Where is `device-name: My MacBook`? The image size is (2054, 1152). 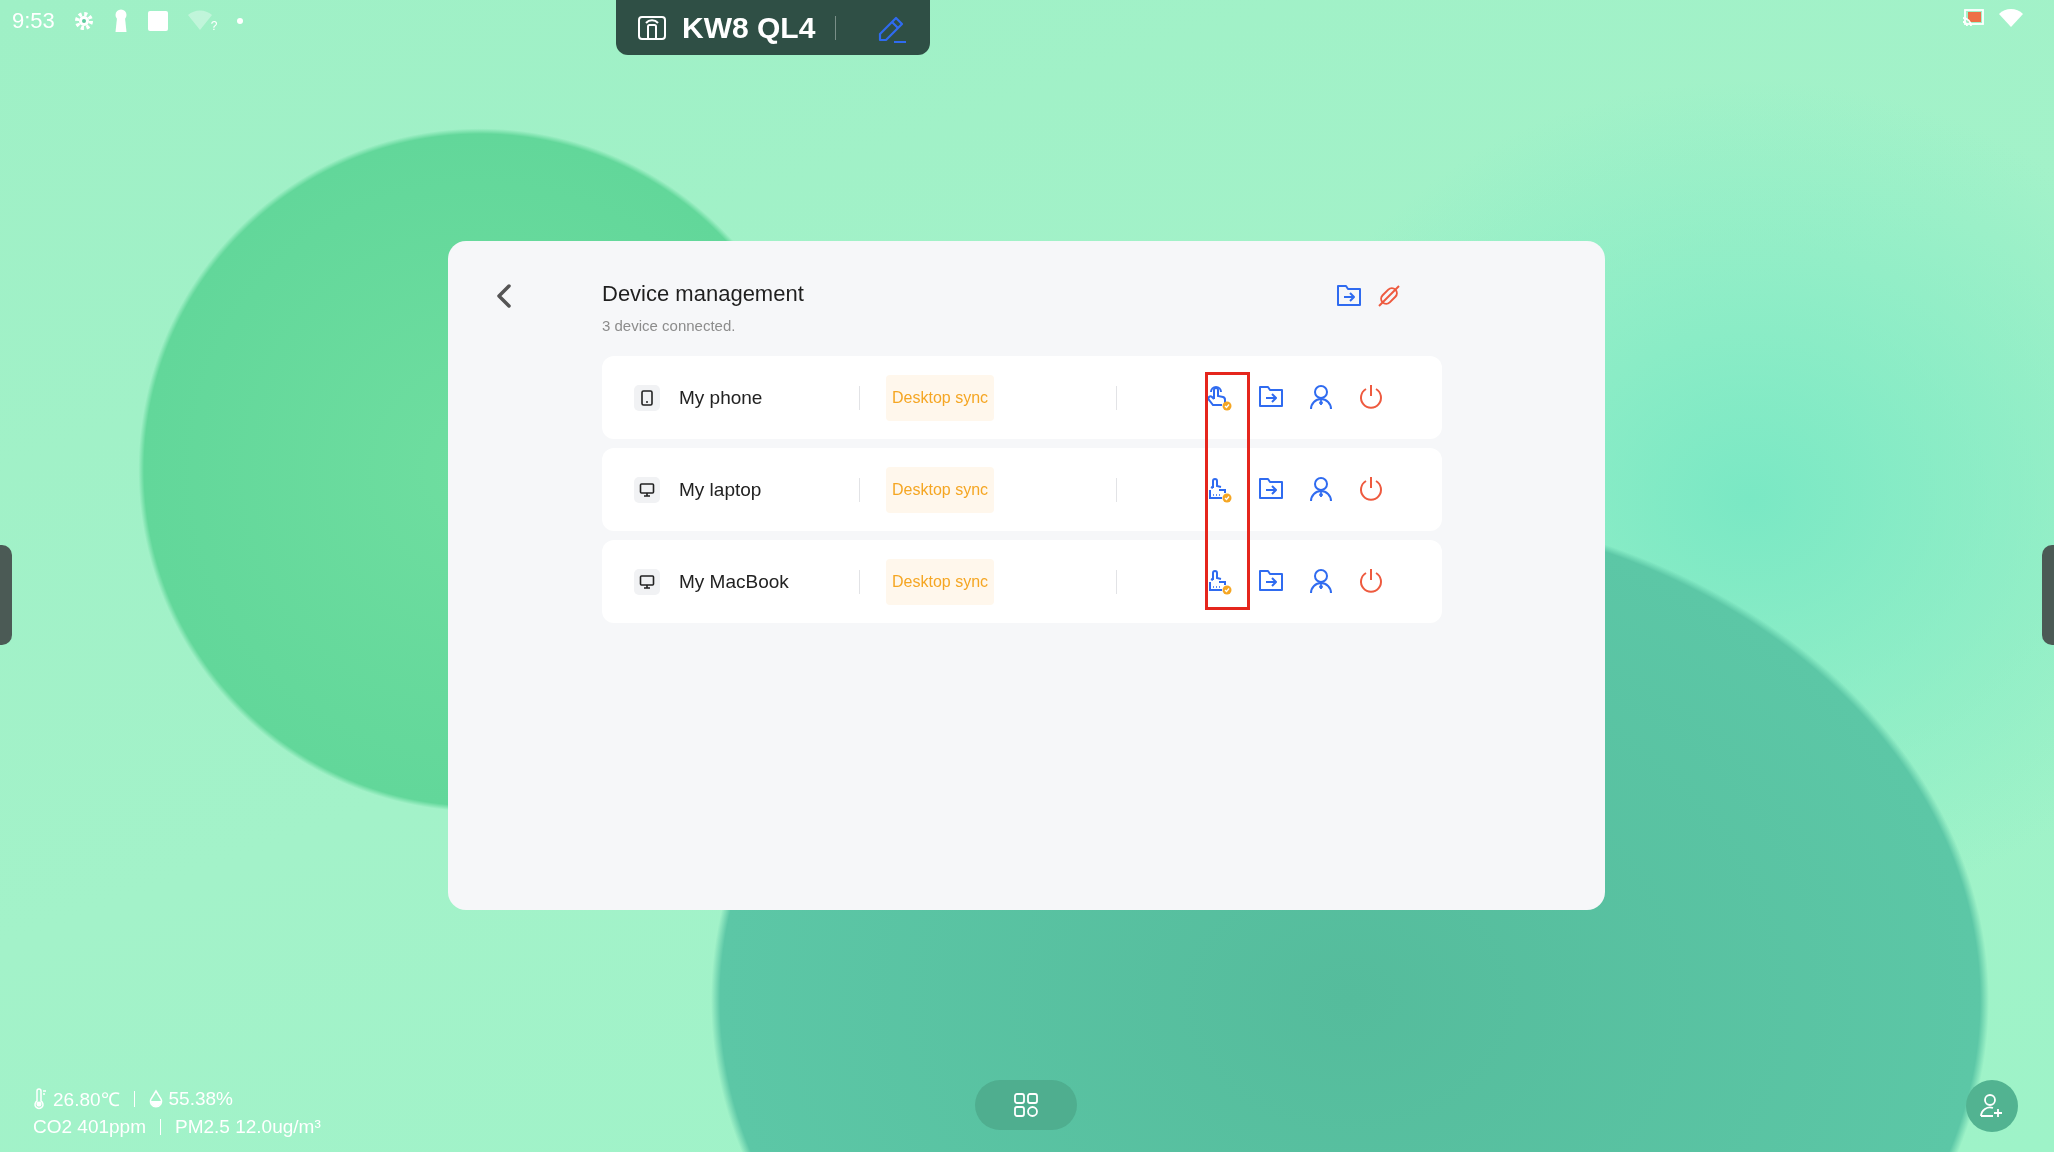
device-name: My MacBook is located at coordinates (734, 581).